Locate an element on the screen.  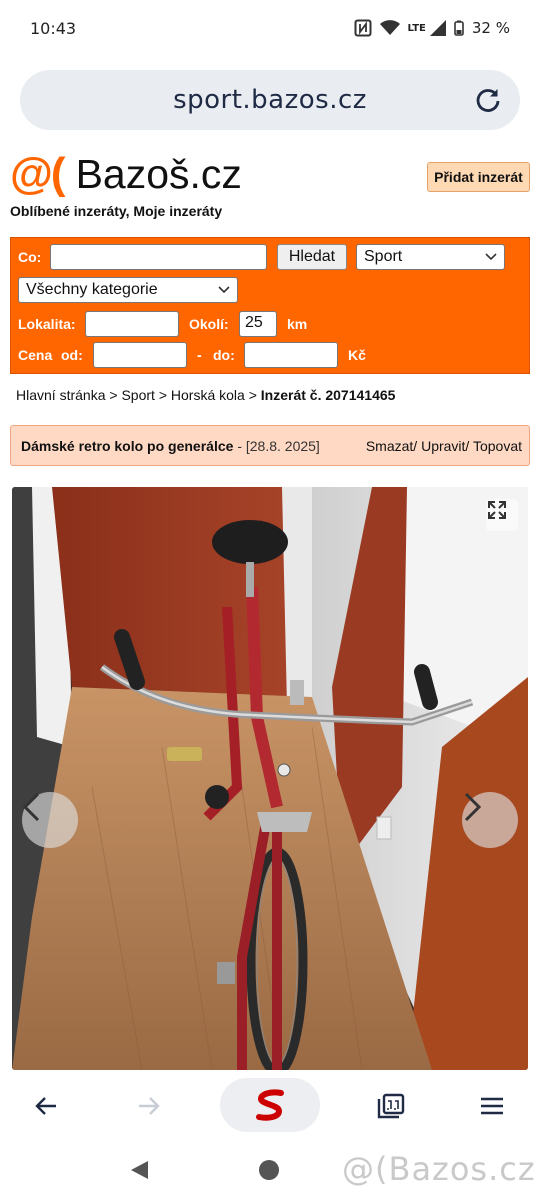
logo-text: Bazoš.cz is located at coordinates (158, 173).